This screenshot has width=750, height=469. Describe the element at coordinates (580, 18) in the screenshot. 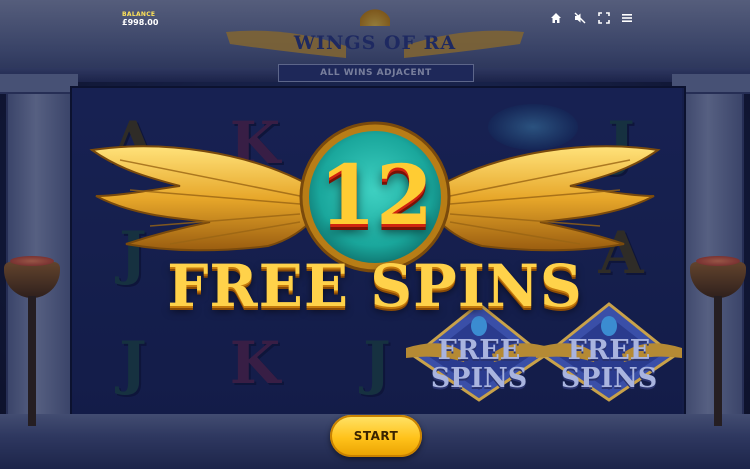

I see `sound-off-icon` at that location.